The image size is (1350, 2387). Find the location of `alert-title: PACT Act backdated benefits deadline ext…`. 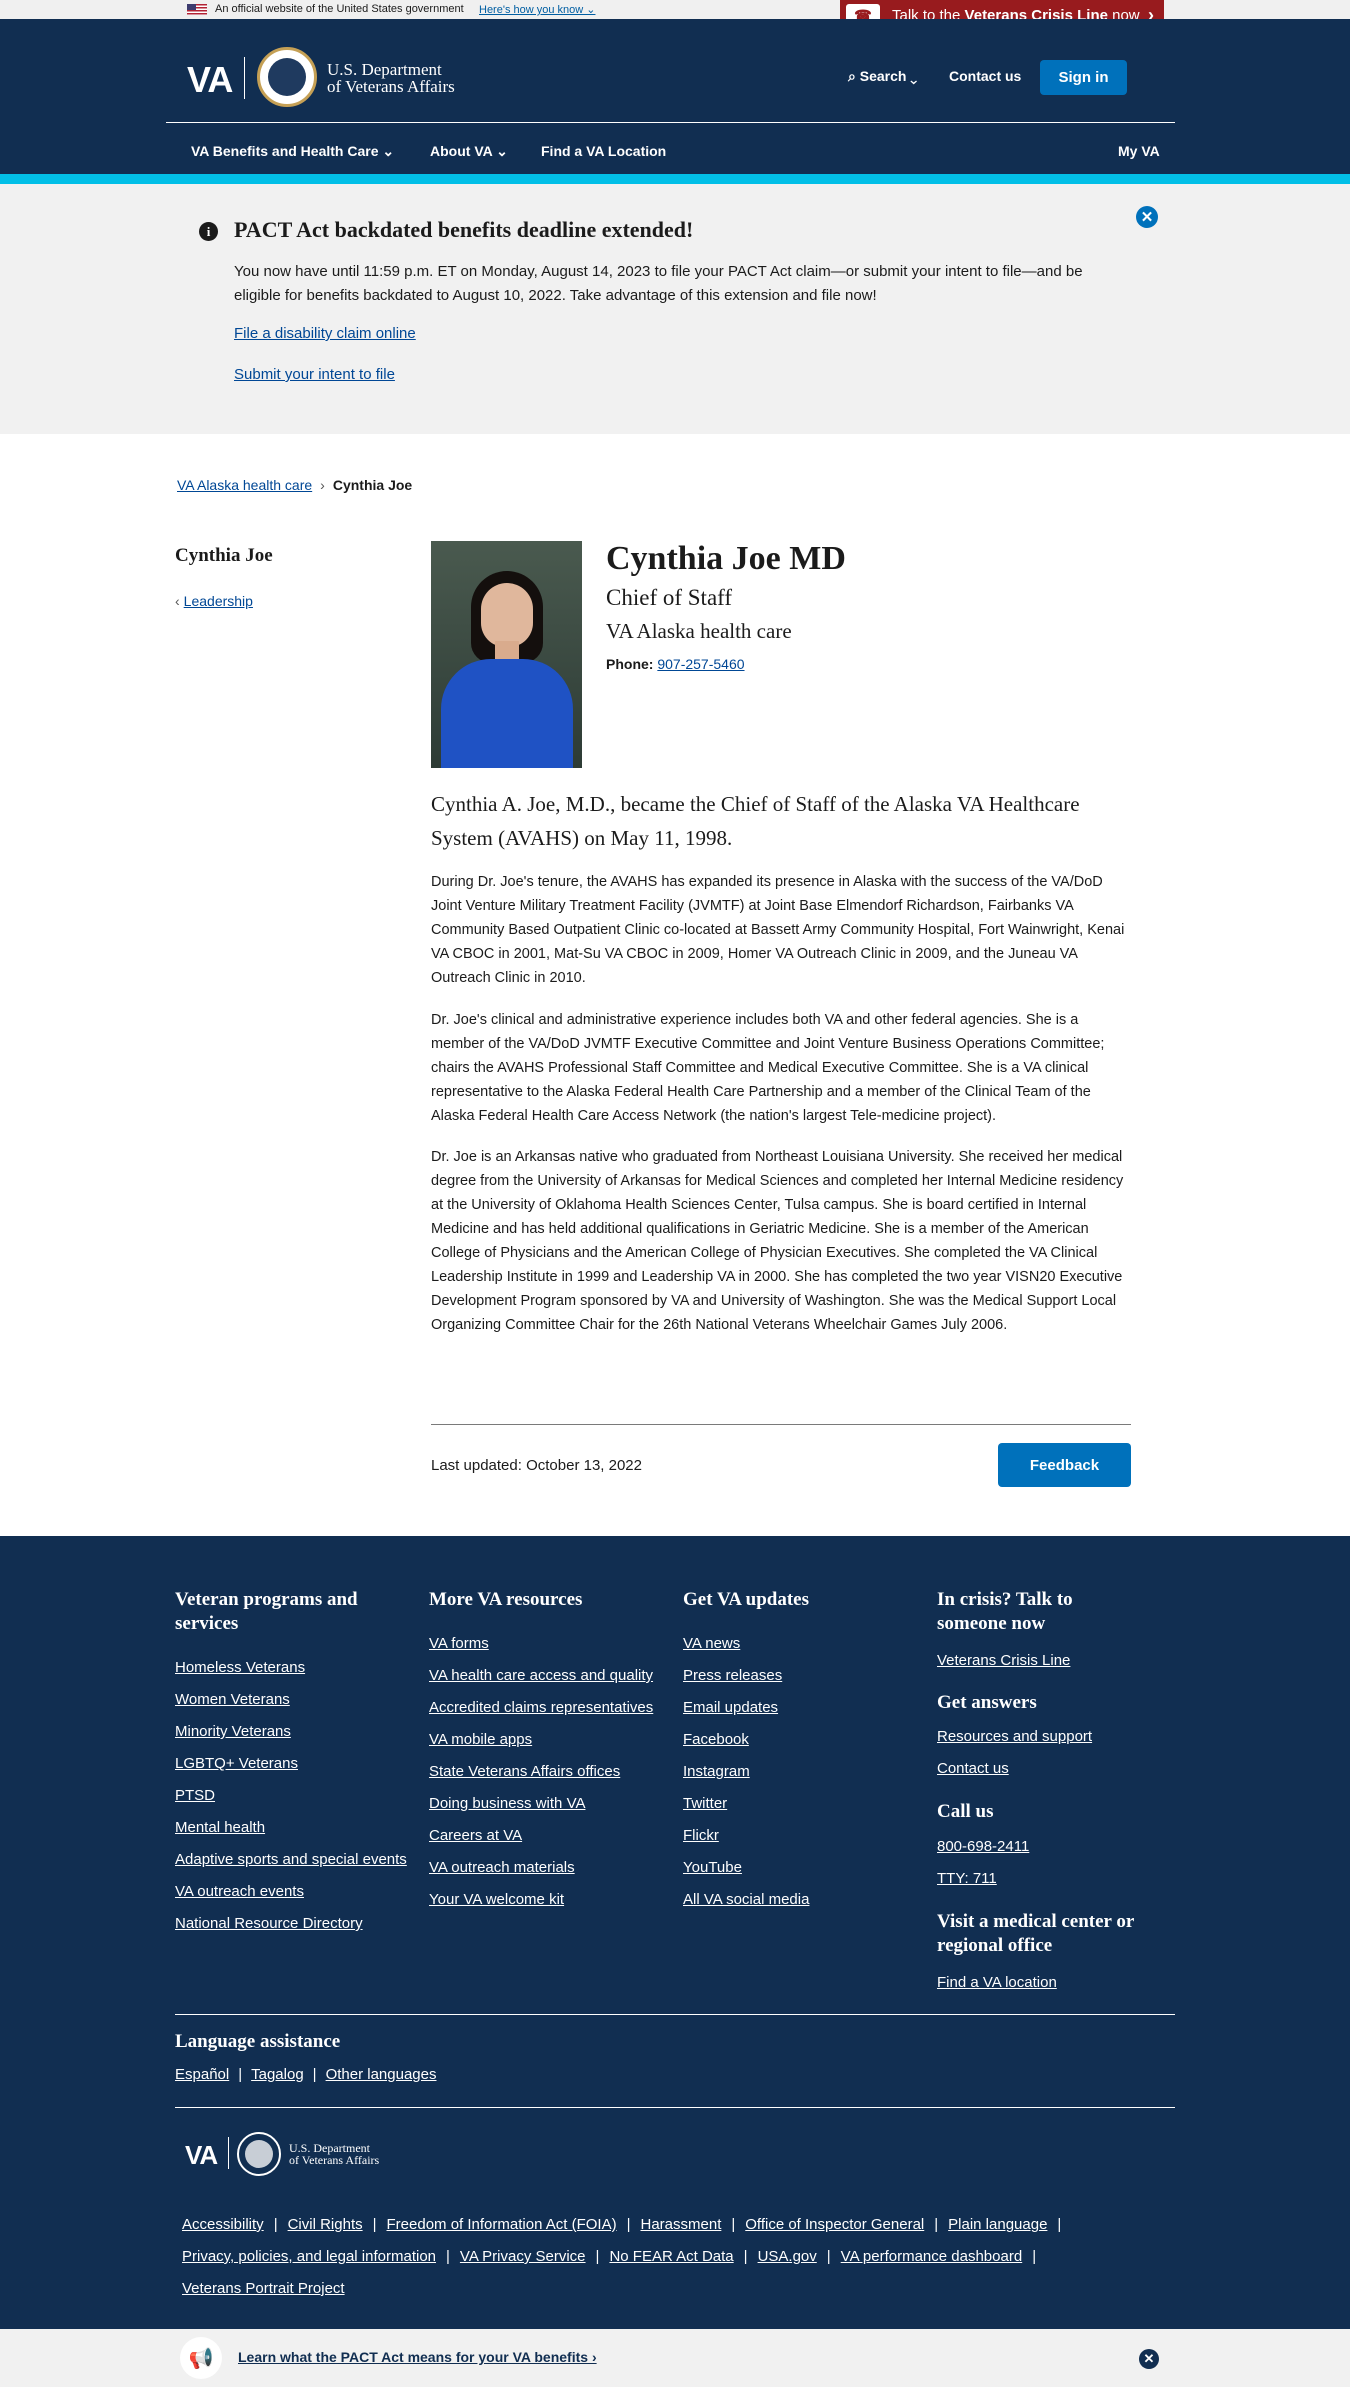

alert-title: PACT Act backdated benefits deadline ext… is located at coordinates (464, 229).